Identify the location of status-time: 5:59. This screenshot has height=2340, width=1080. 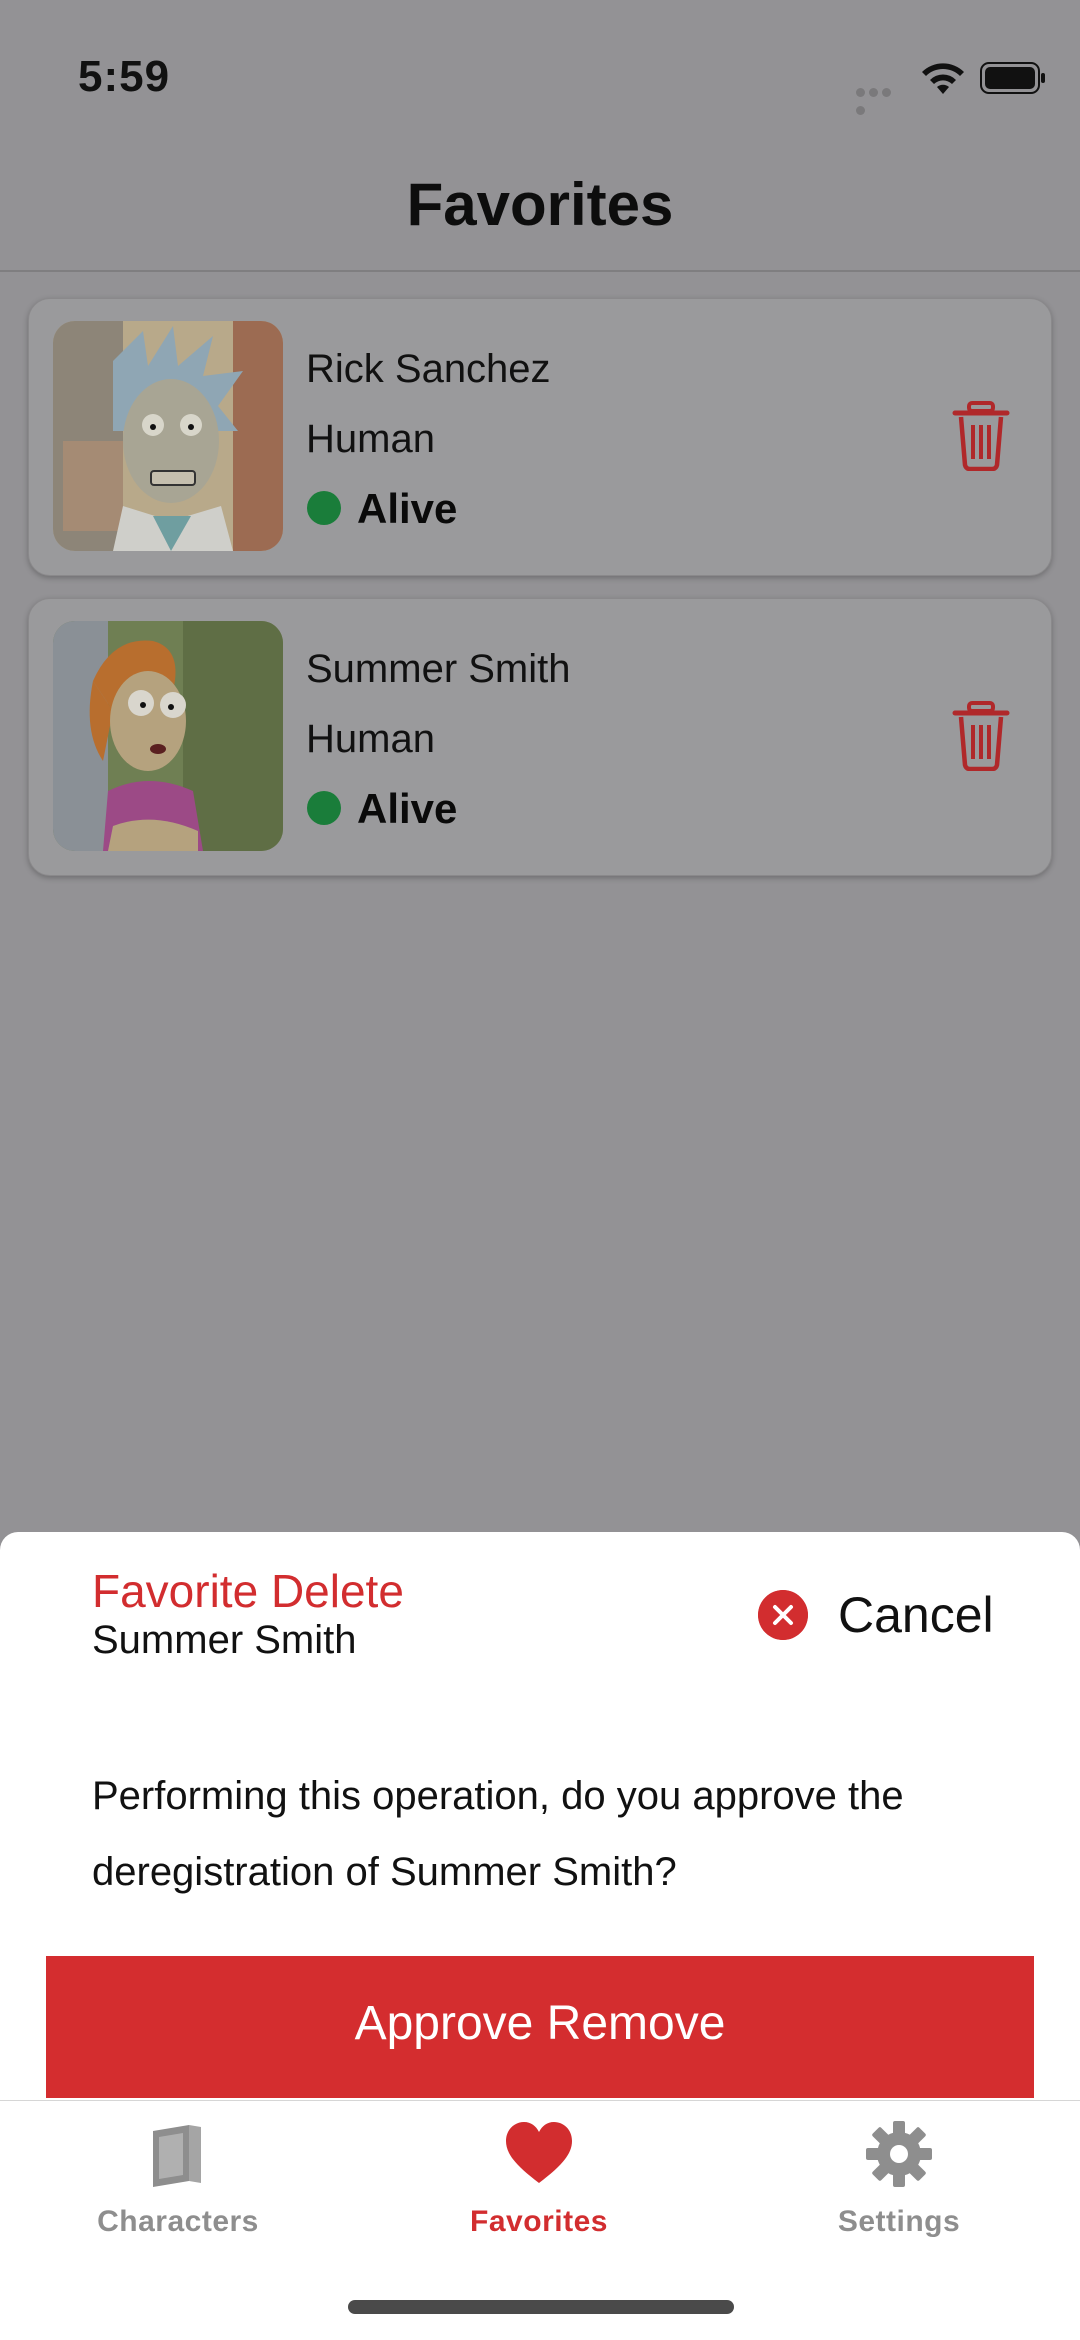
(124, 76).